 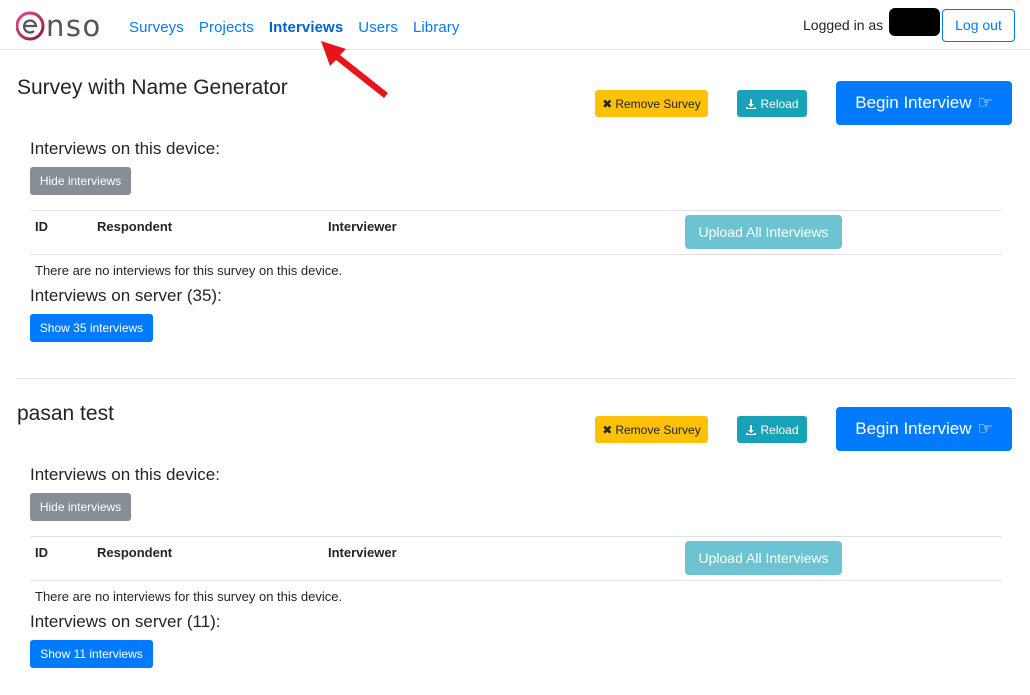 I want to click on logout-button: Log out, so click(x=978, y=25).